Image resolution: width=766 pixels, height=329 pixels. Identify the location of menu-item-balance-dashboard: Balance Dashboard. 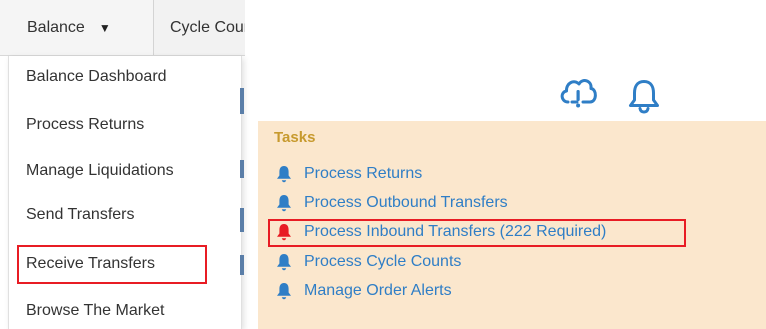
(96, 77).